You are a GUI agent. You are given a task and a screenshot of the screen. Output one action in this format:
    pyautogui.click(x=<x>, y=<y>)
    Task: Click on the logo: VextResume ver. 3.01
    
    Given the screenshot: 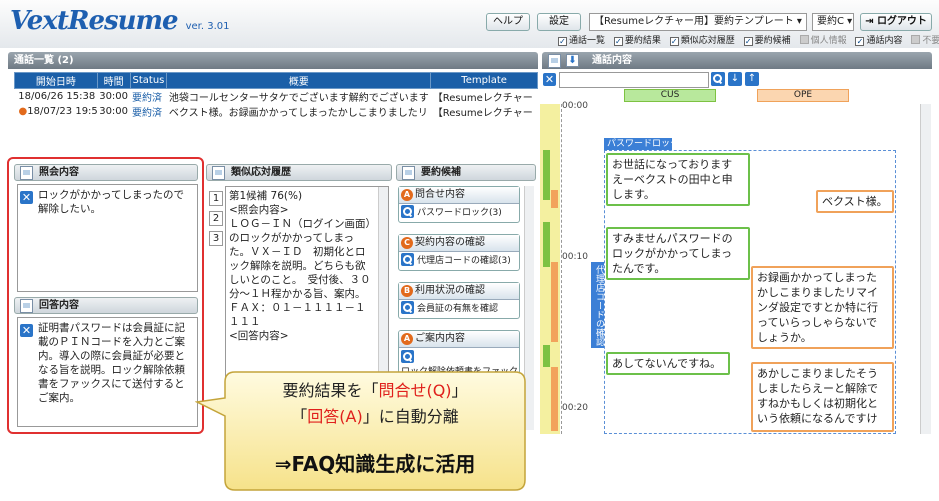 What is the action you would take?
    pyautogui.click(x=120, y=21)
    